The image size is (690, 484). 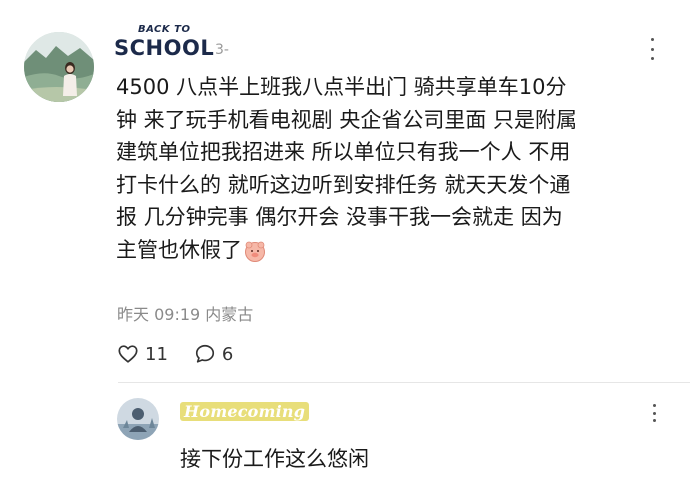 I want to click on heart-icon, so click(x=128, y=354).